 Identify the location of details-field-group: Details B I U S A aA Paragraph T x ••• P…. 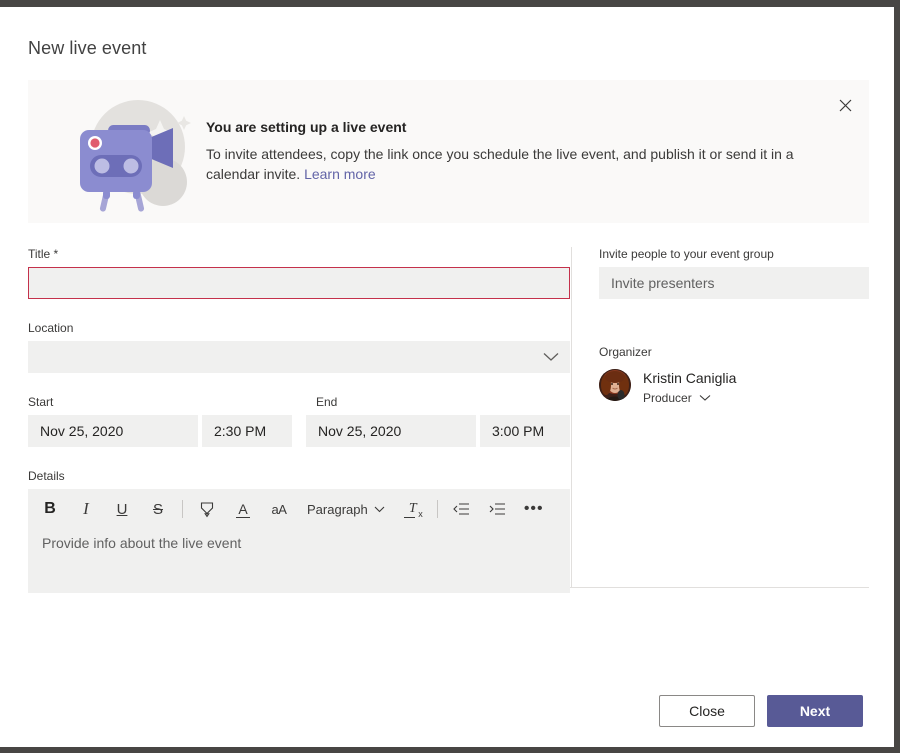
(299, 531).